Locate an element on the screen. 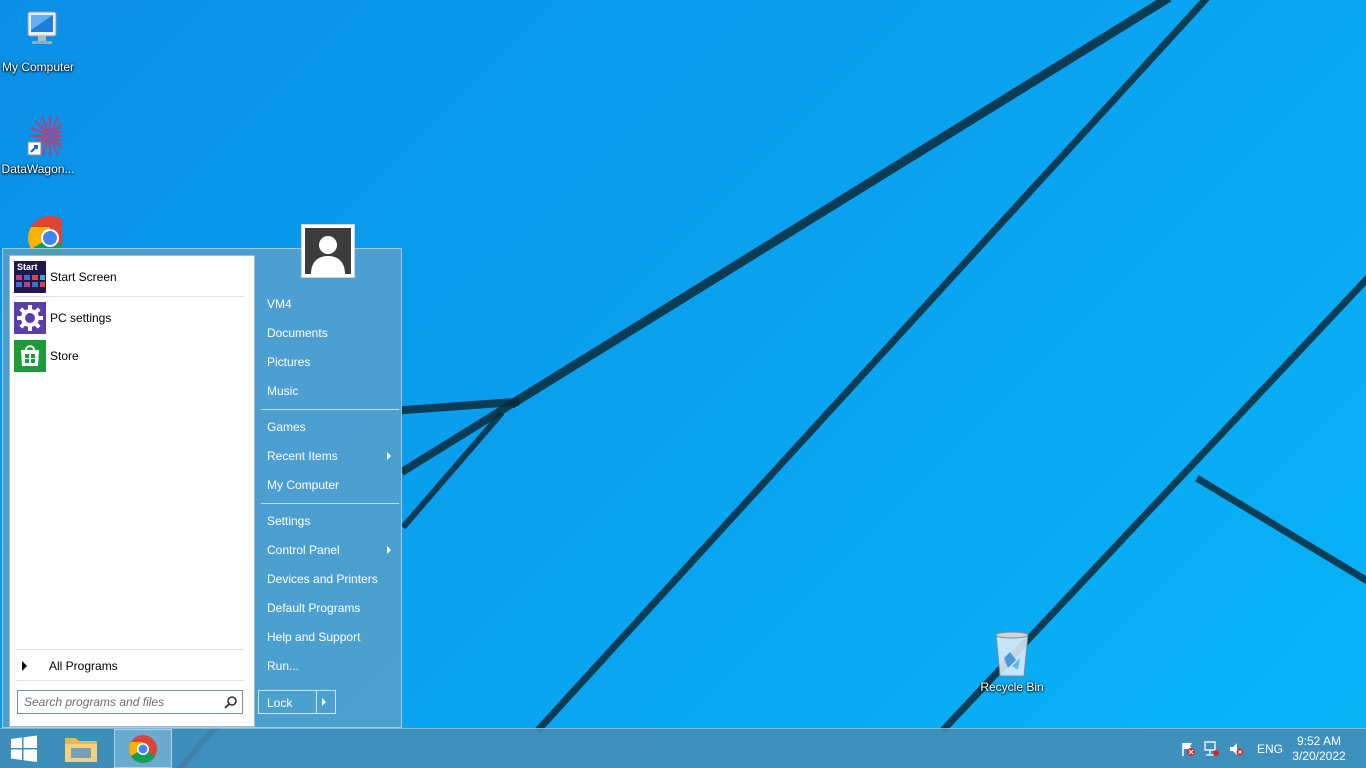 The width and height of the screenshot is (1366, 768). start-item-devices-and-printers: Devices and Printers is located at coordinates (329, 579).